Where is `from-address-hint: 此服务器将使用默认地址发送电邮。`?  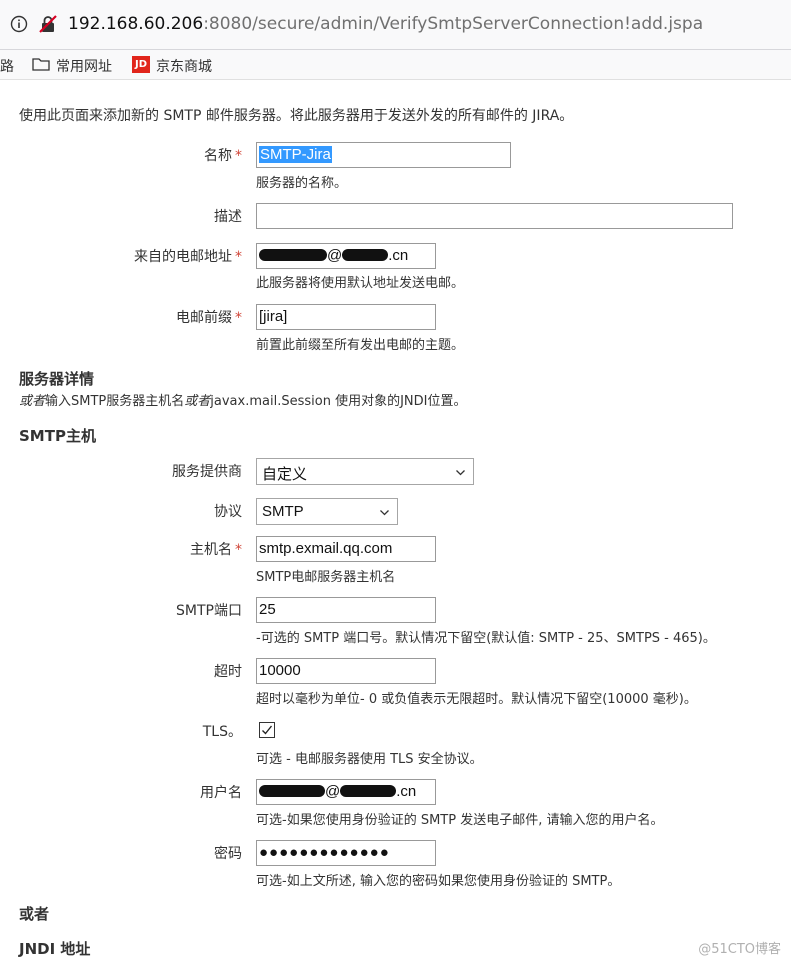 from-address-hint: 此服务器将使用默认地址发送电邮。 is located at coordinates (360, 283).